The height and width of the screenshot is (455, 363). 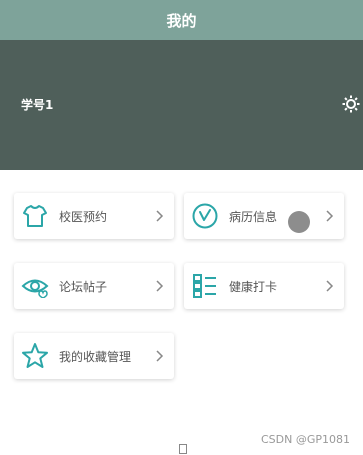 What do you see at coordinates (306, 439) in the screenshot?
I see `watermark: CSDN @GP1081` at bounding box center [306, 439].